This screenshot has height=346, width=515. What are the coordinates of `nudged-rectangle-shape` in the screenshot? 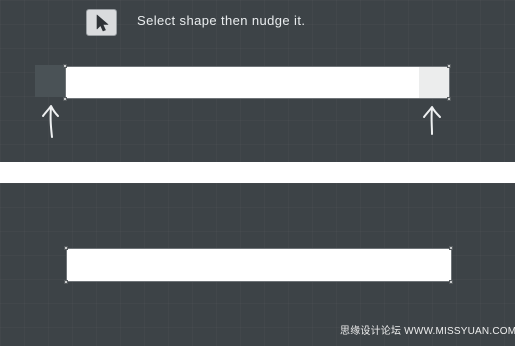 It's located at (257, 82).